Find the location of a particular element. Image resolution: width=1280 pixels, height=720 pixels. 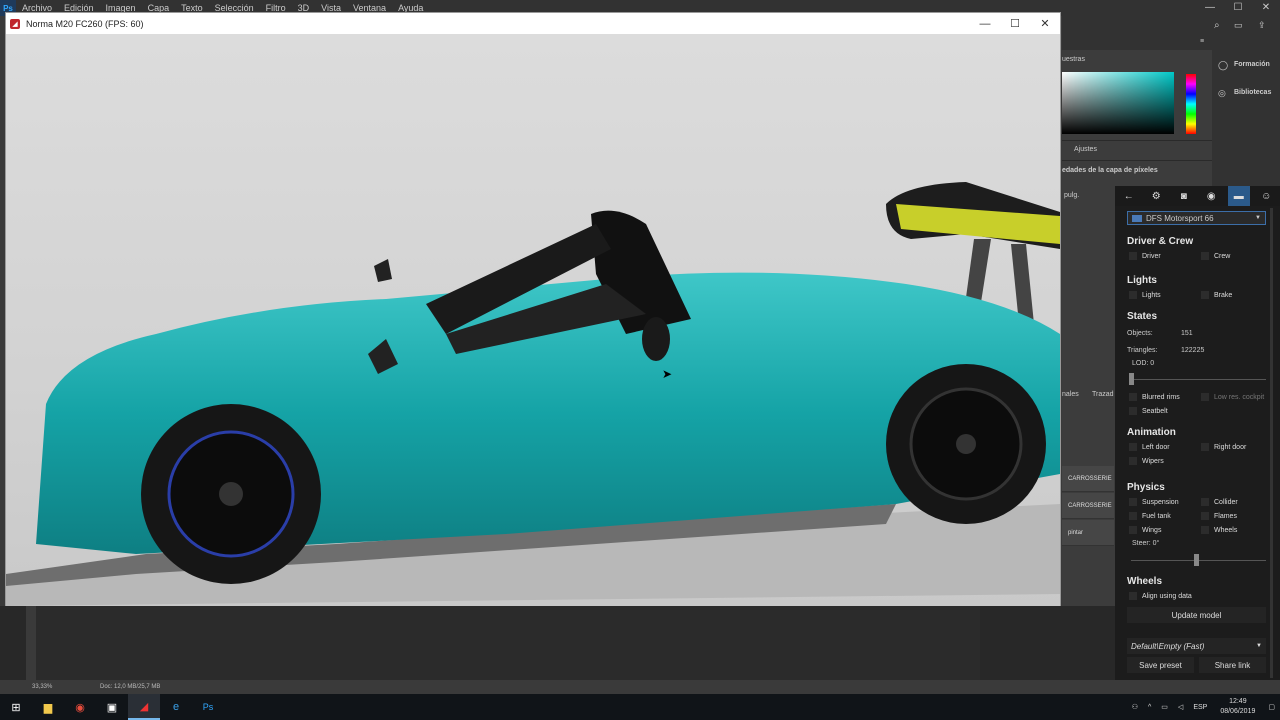

wings-checkbox: Wings is located at coordinates (1145, 530).